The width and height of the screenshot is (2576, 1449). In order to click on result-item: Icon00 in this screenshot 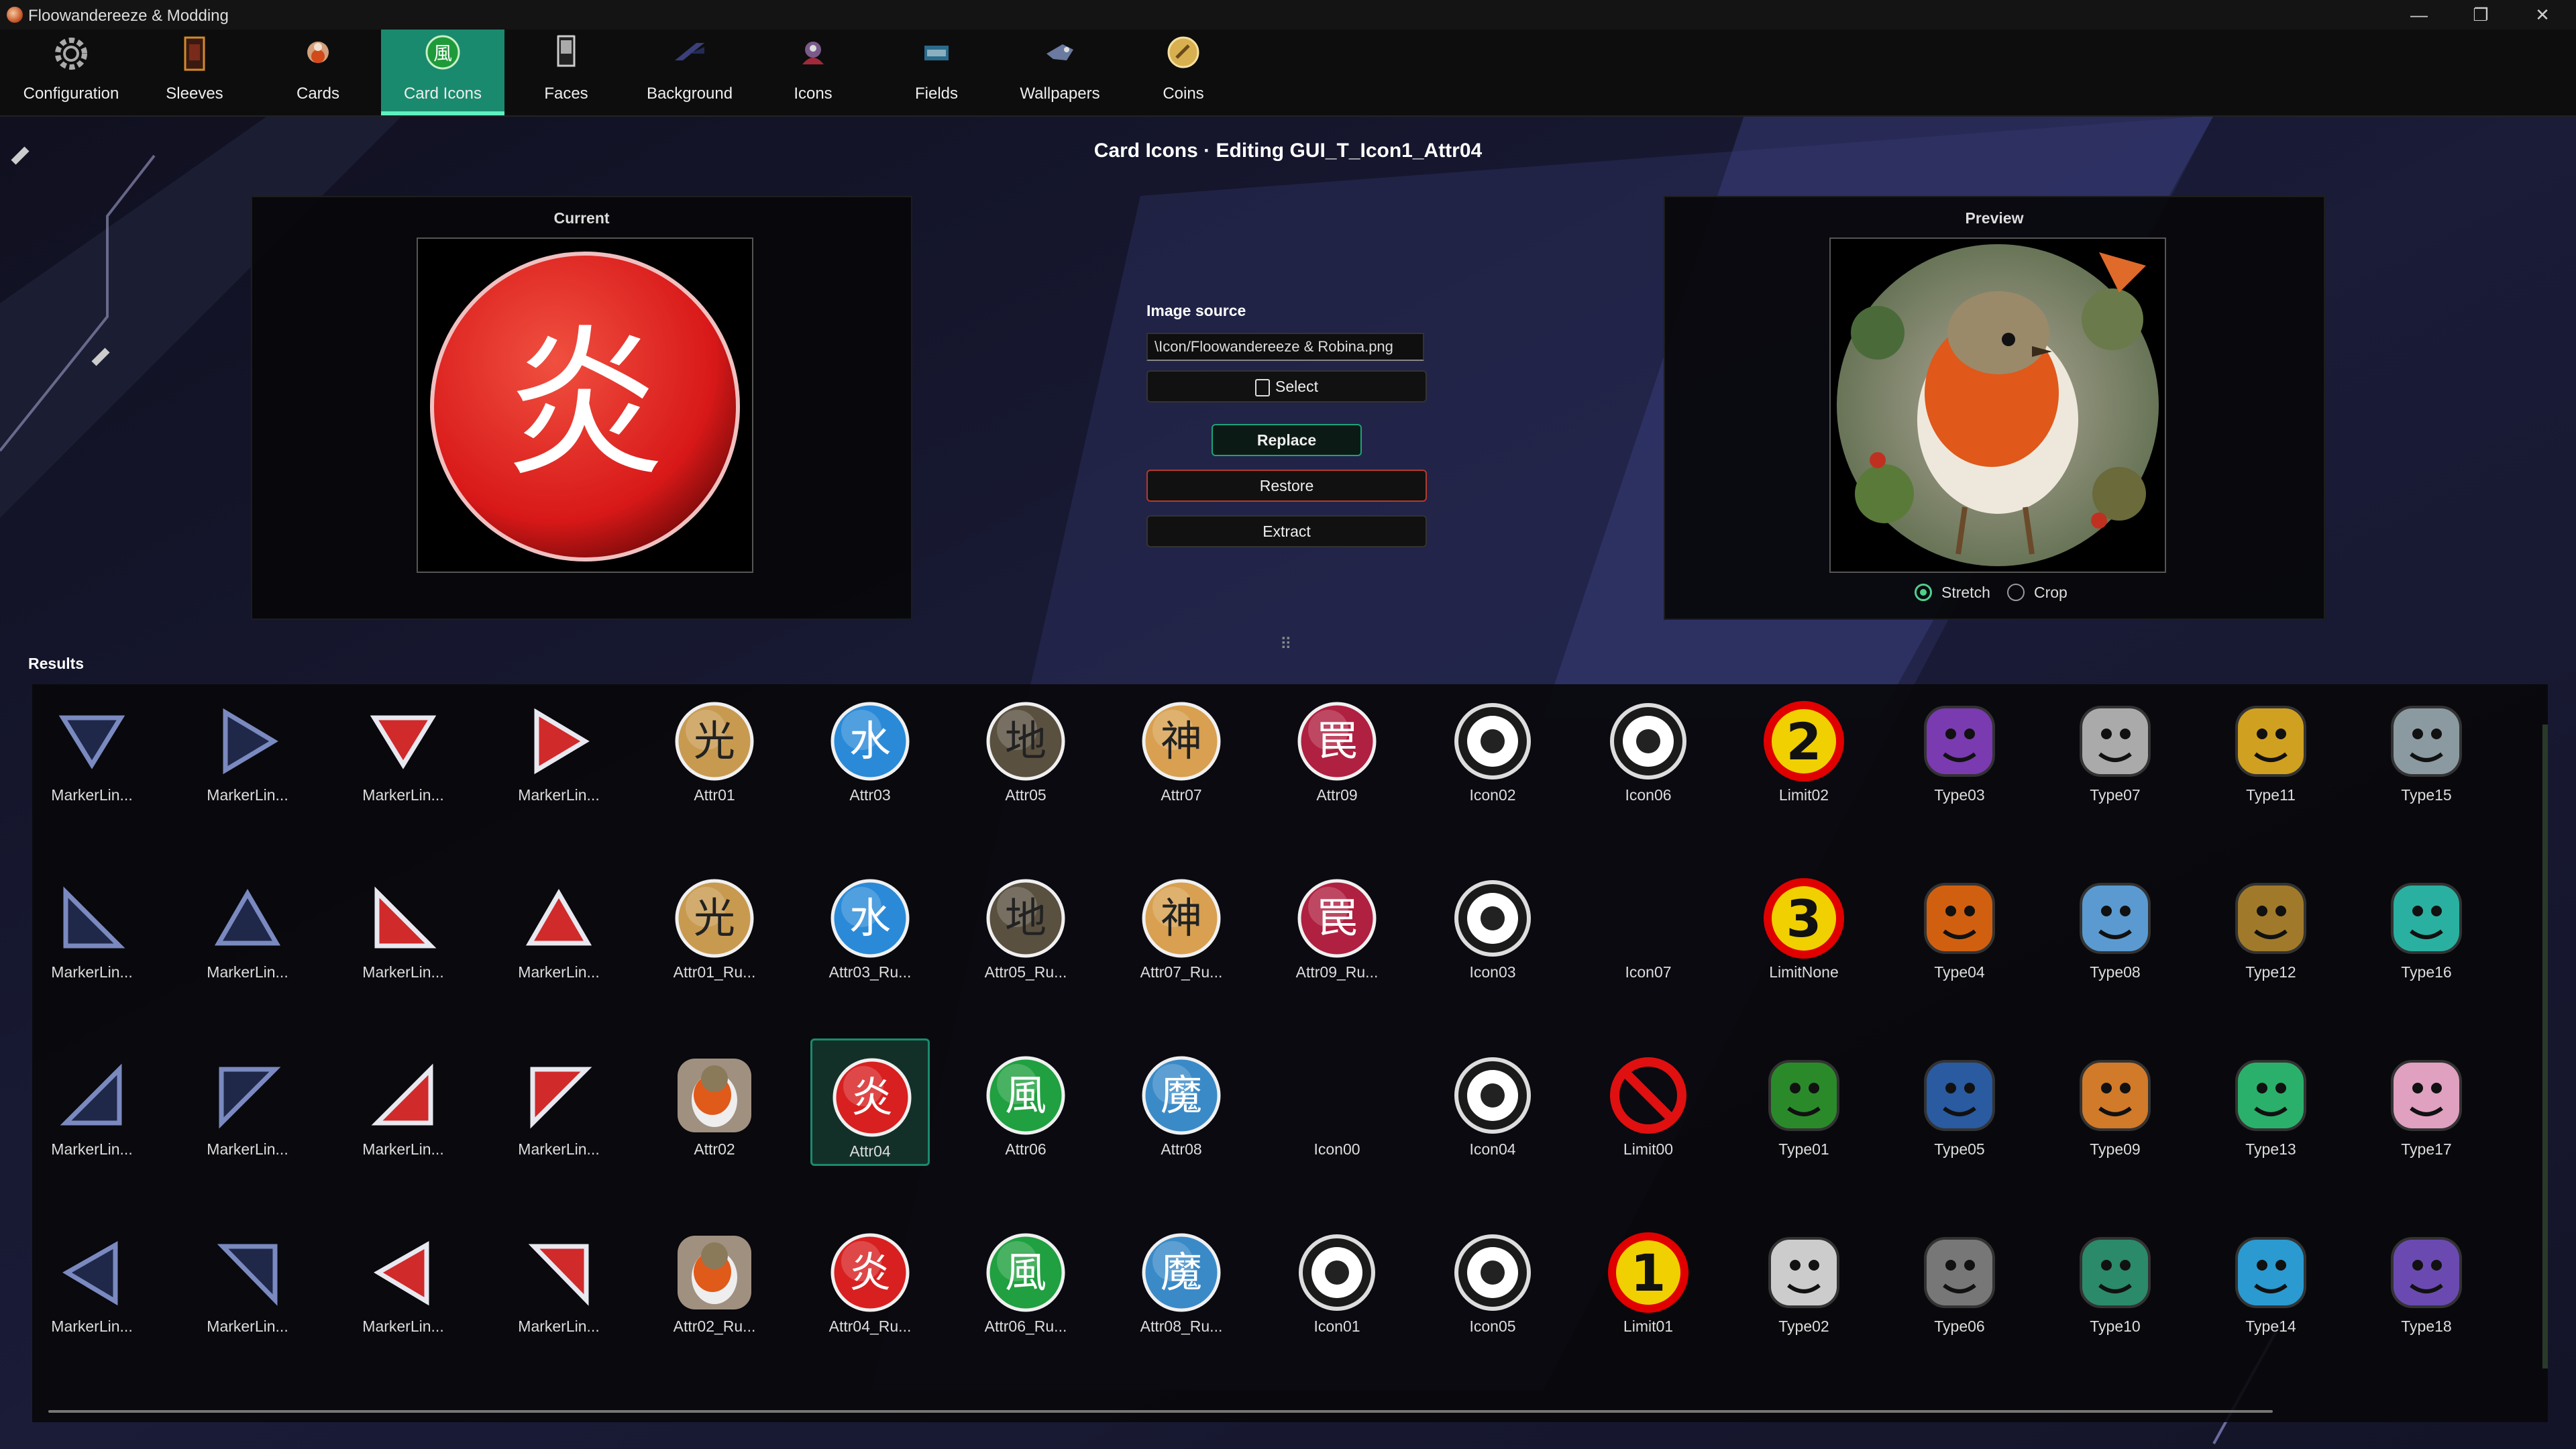, I will do `click(1337, 1102)`.